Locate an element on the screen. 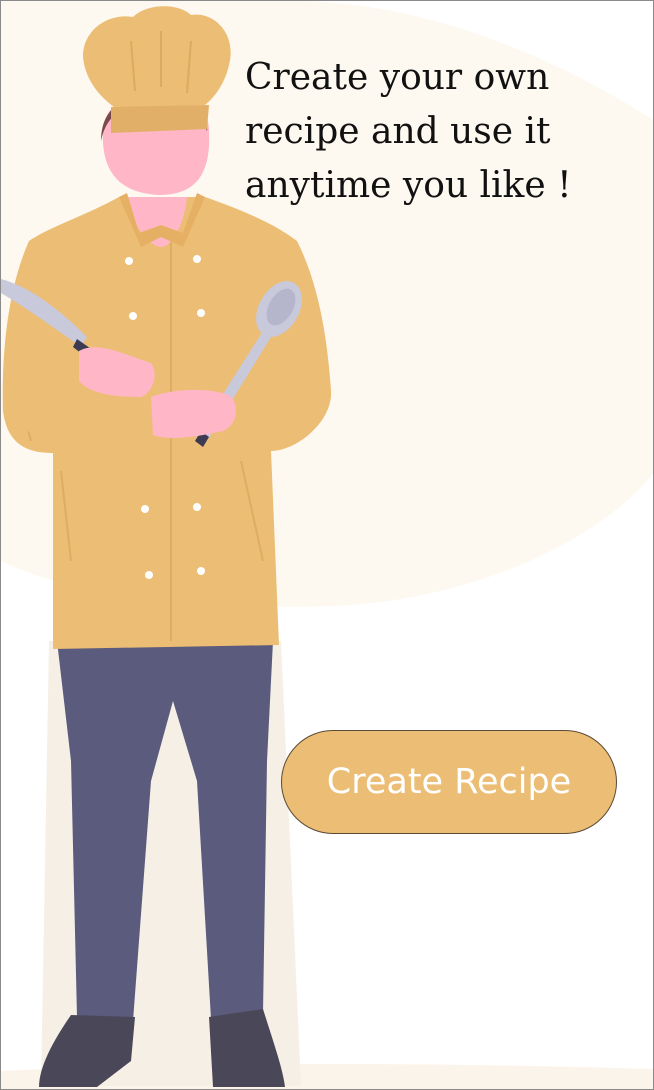 This screenshot has width=654, height=1090. chef-hat is located at coordinates (157, 69).